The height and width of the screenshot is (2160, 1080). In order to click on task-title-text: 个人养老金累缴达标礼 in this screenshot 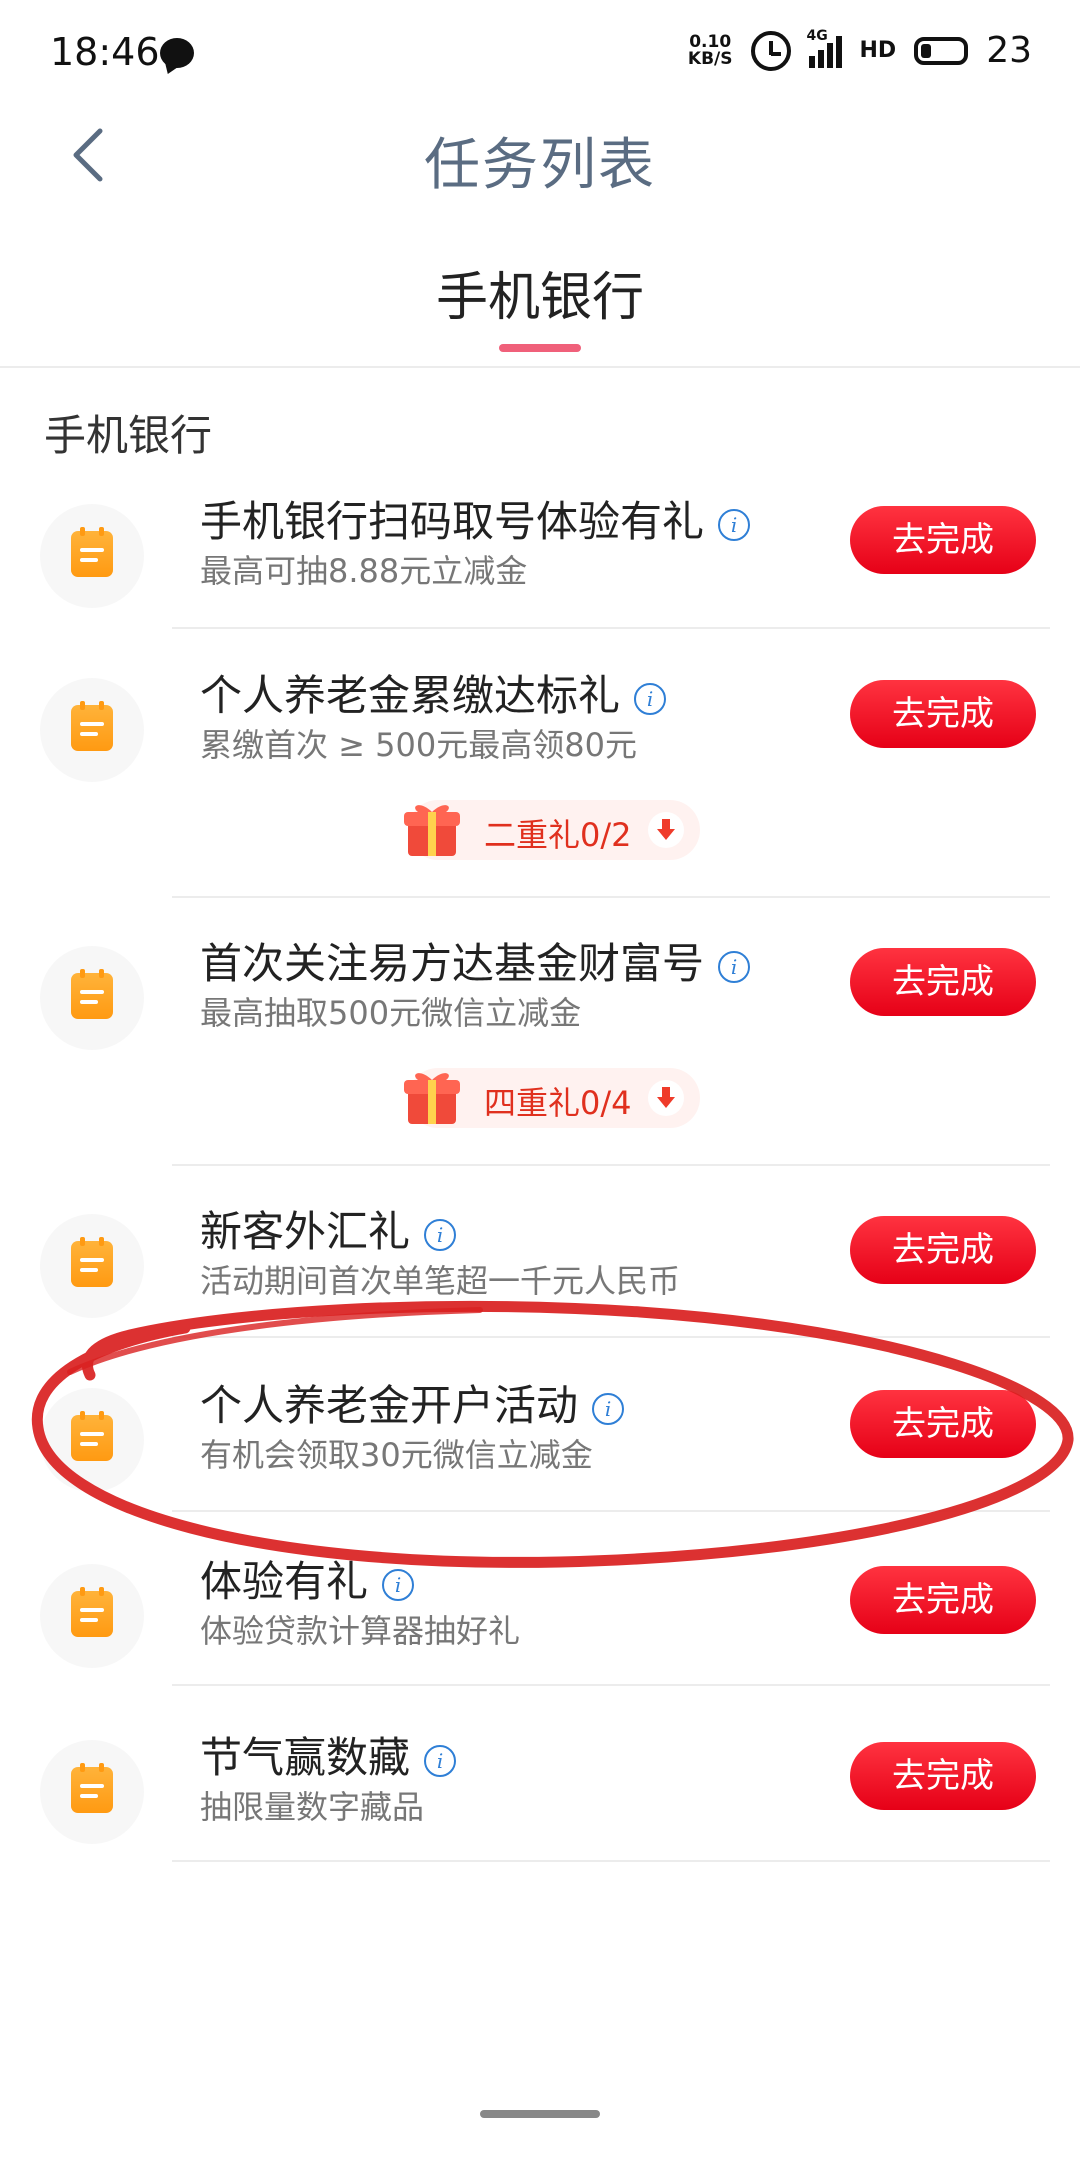, I will do `click(410, 695)`.